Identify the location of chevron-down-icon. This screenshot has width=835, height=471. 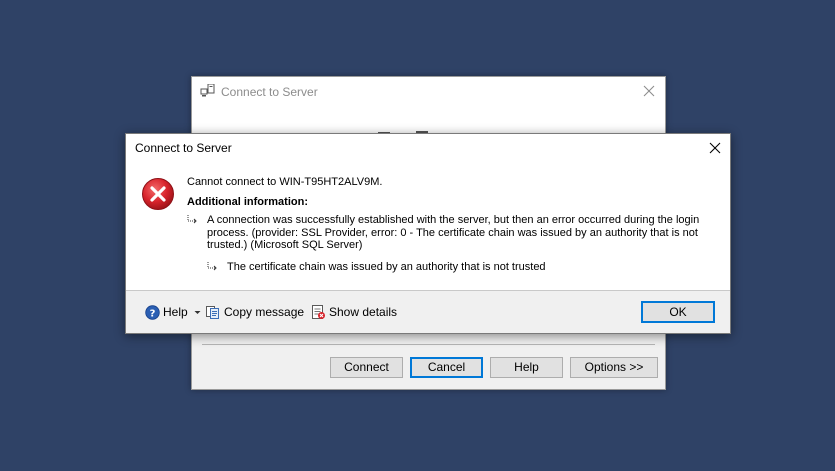
(197, 312).